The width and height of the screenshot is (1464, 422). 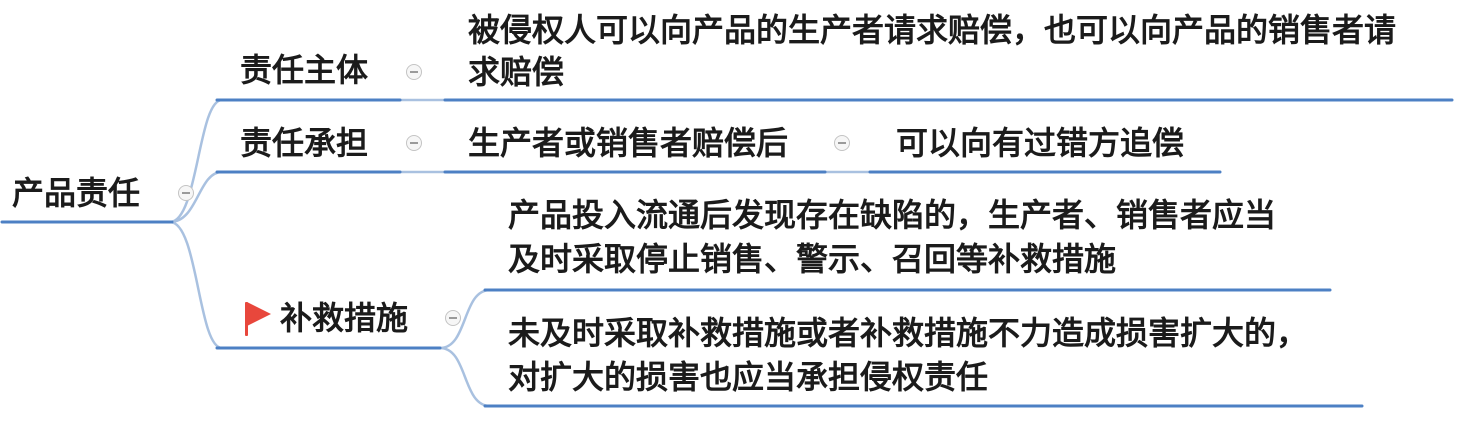 What do you see at coordinates (516, 72) in the screenshot?
I see `topic-text-line: 求赔偿` at bounding box center [516, 72].